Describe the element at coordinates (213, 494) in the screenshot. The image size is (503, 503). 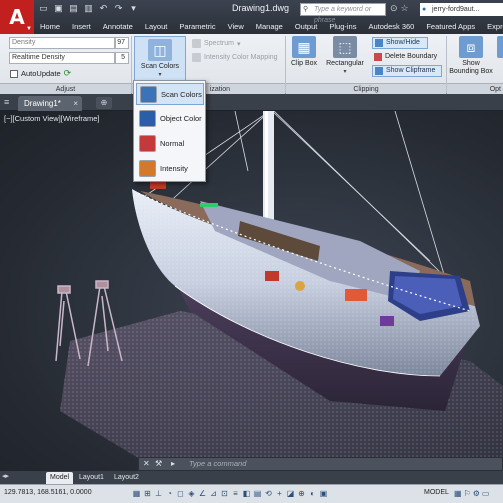
I see `ducs-icon: ⊿` at that location.